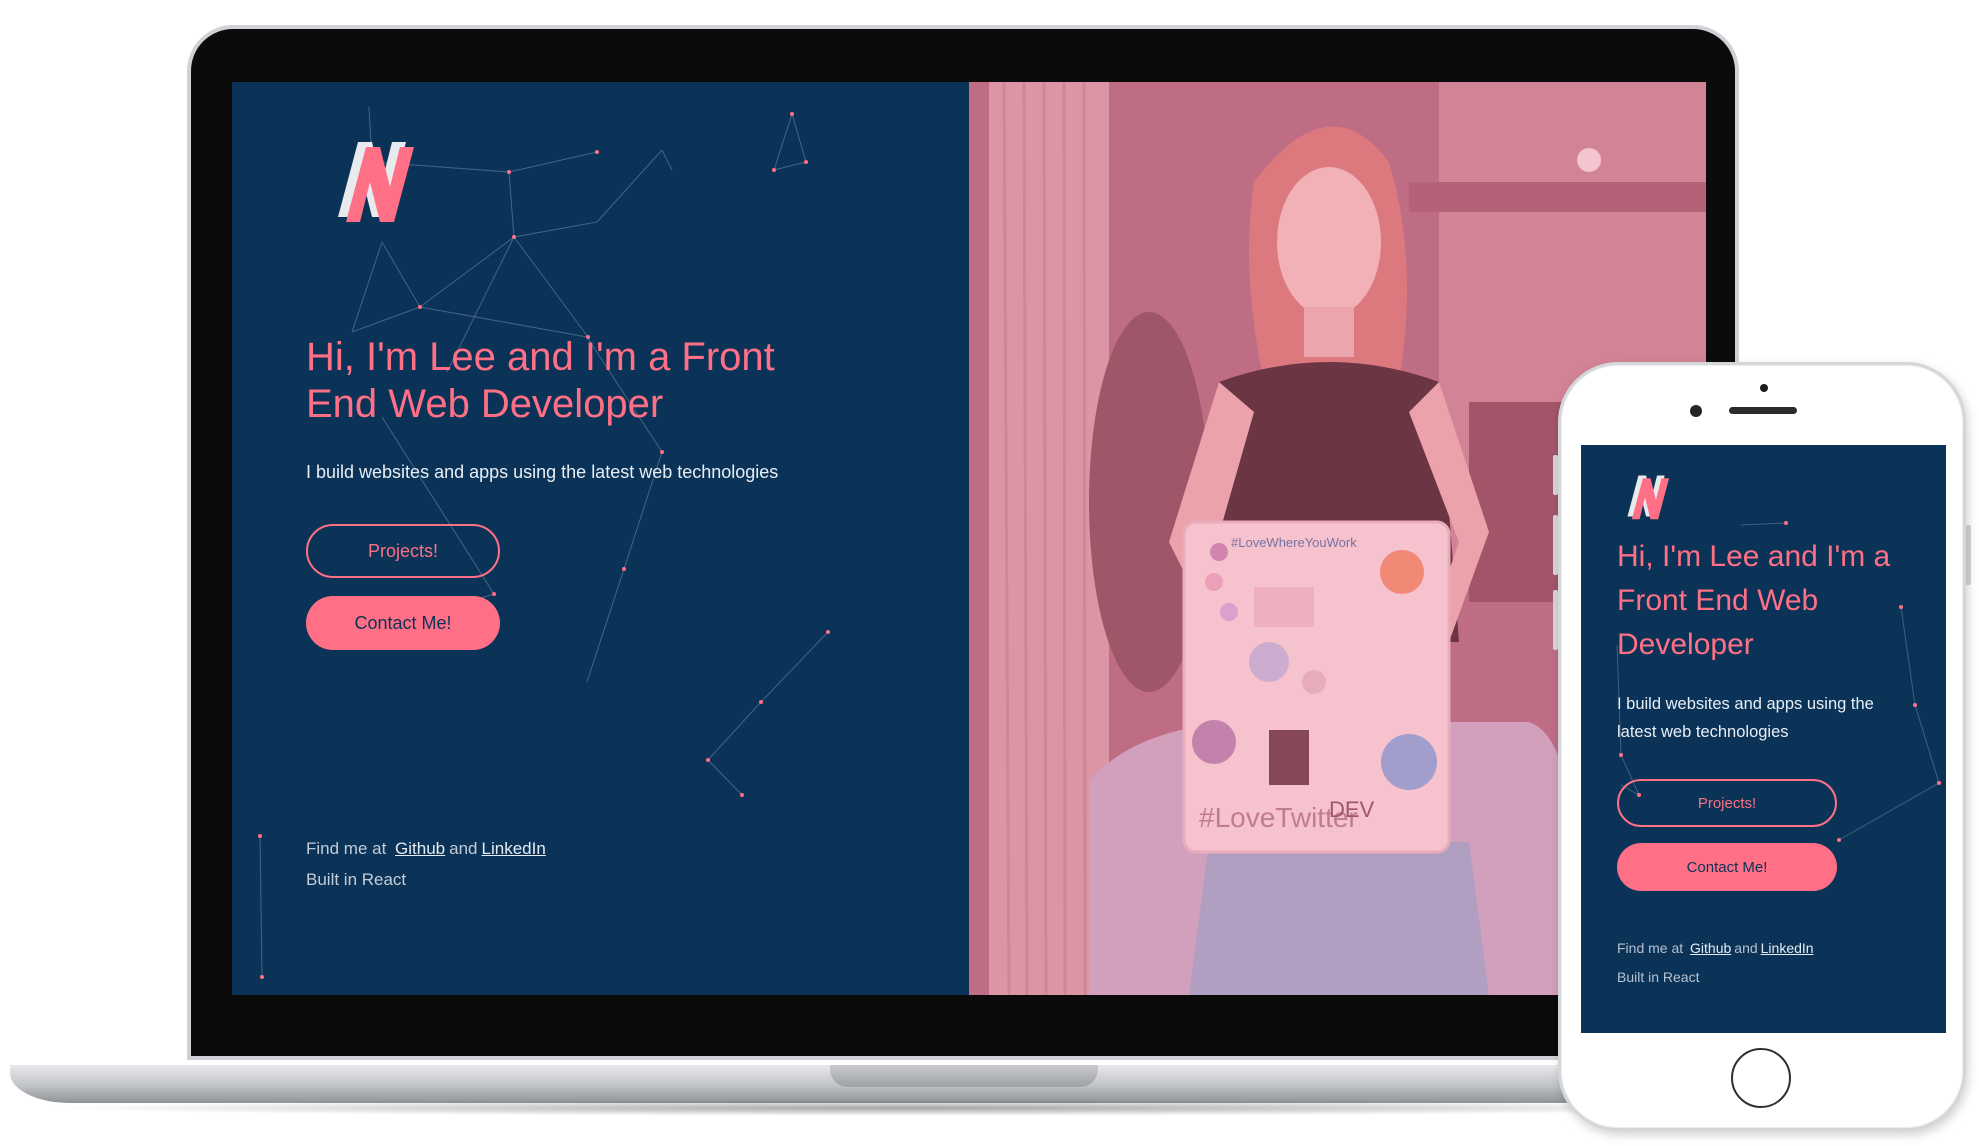  What do you see at coordinates (463, 848) in the screenshot?
I see `and-label: and` at bounding box center [463, 848].